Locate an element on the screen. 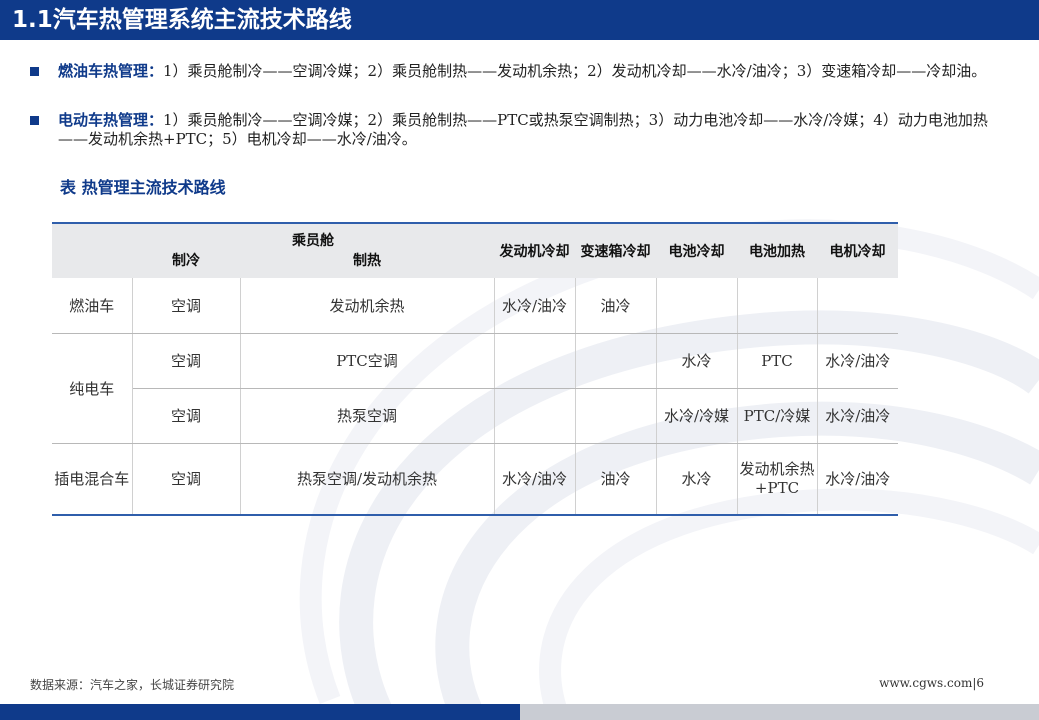 This screenshot has height=720, width=1039. cell-cabin-heating: PTC空调 is located at coordinates (367, 361).